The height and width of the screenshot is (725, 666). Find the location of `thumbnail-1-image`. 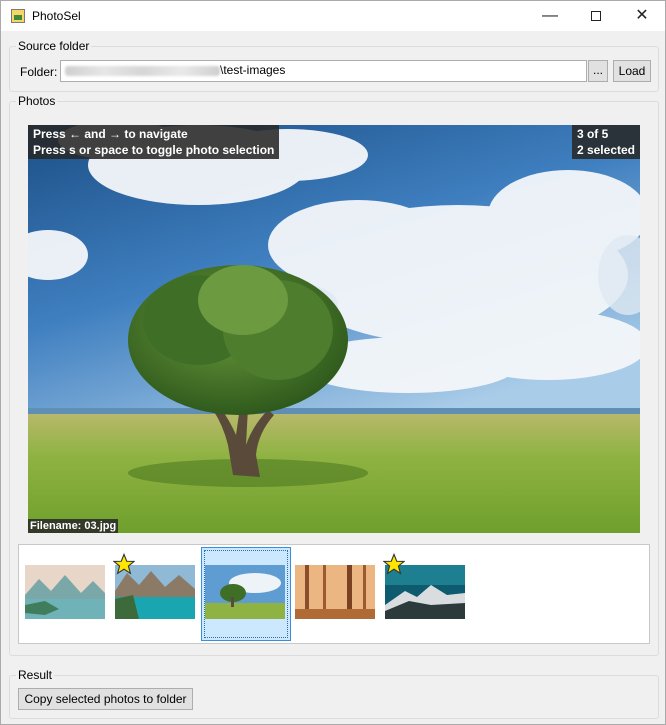

thumbnail-1-image is located at coordinates (65, 592).